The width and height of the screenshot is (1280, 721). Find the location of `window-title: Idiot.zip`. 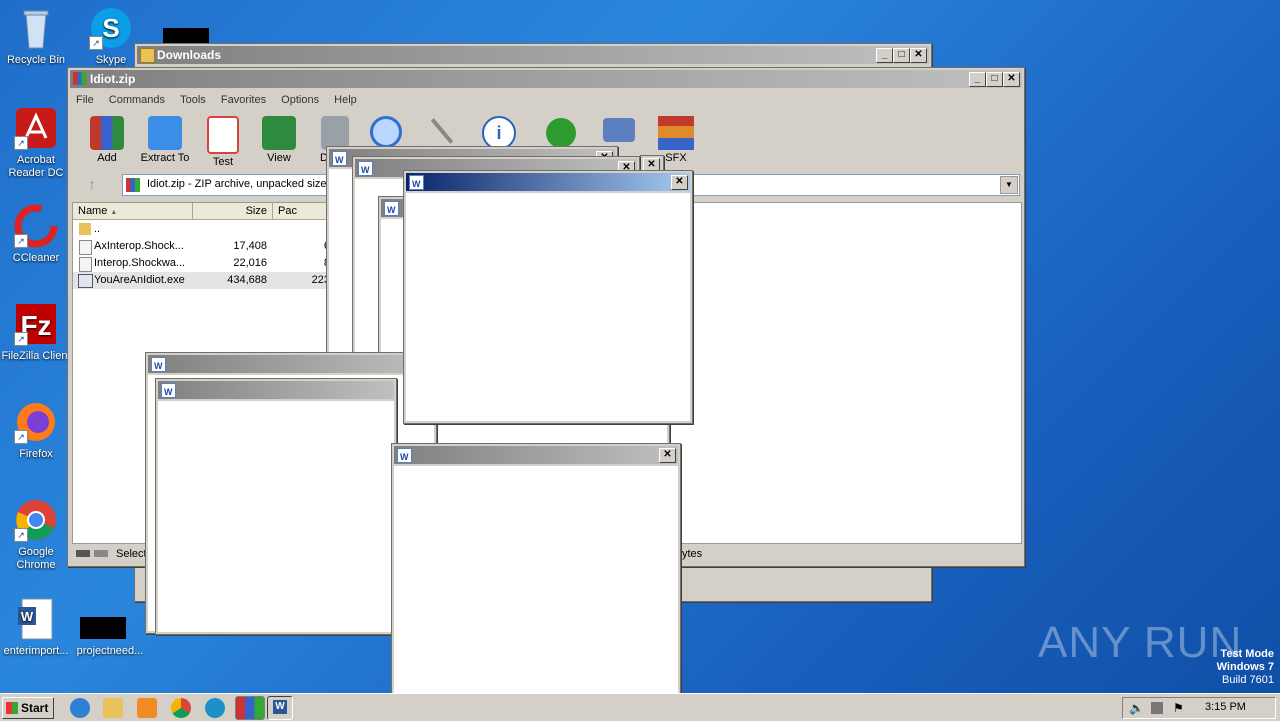

window-title: Idiot.zip is located at coordinates (113, 79).